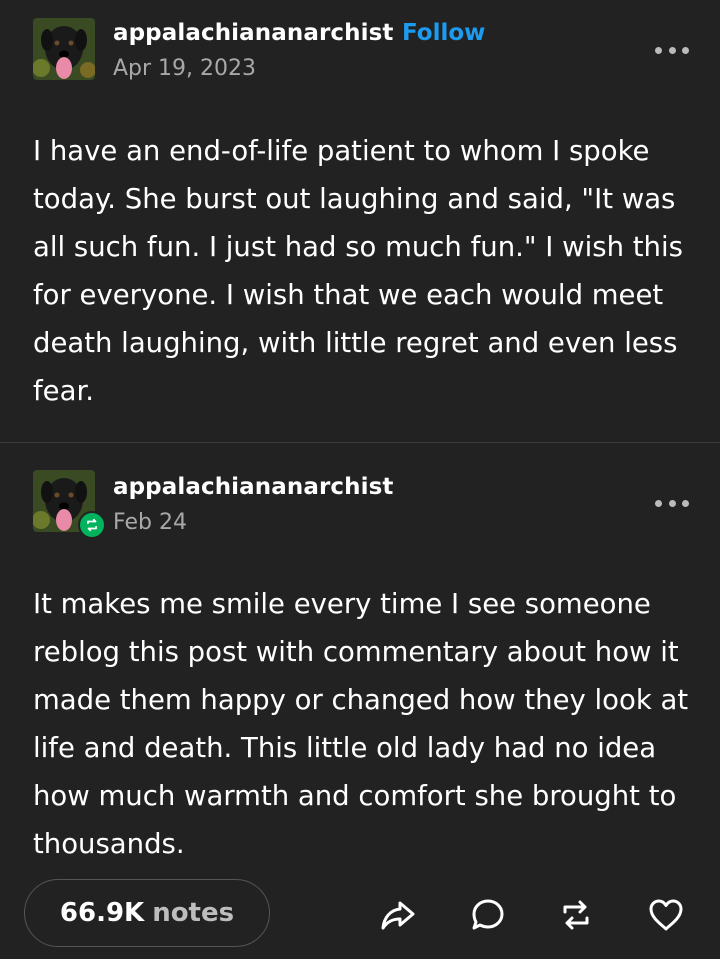 This screenshot has width=720, height=959. I want to click on dog-avatar-icon, so click(64, 49).